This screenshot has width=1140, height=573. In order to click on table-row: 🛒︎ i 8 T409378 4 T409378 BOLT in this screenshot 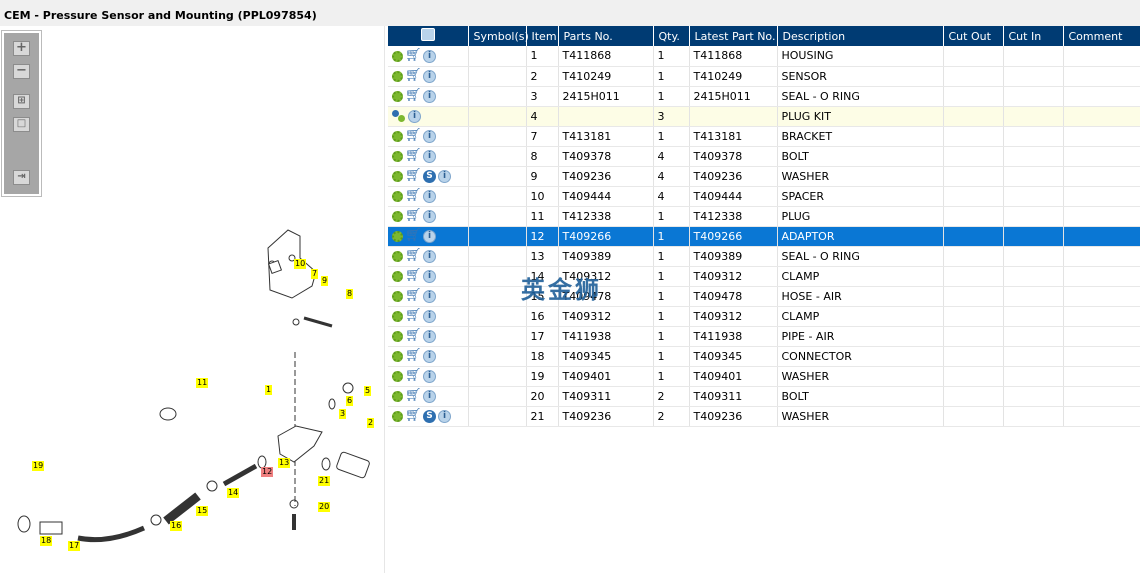, I will do `click(764, 156)`.